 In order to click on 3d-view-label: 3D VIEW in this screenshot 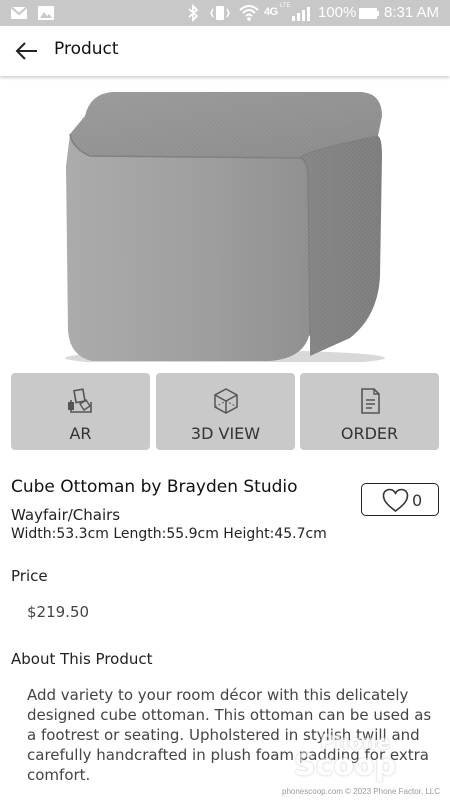, I will do `click(225, 433)`.